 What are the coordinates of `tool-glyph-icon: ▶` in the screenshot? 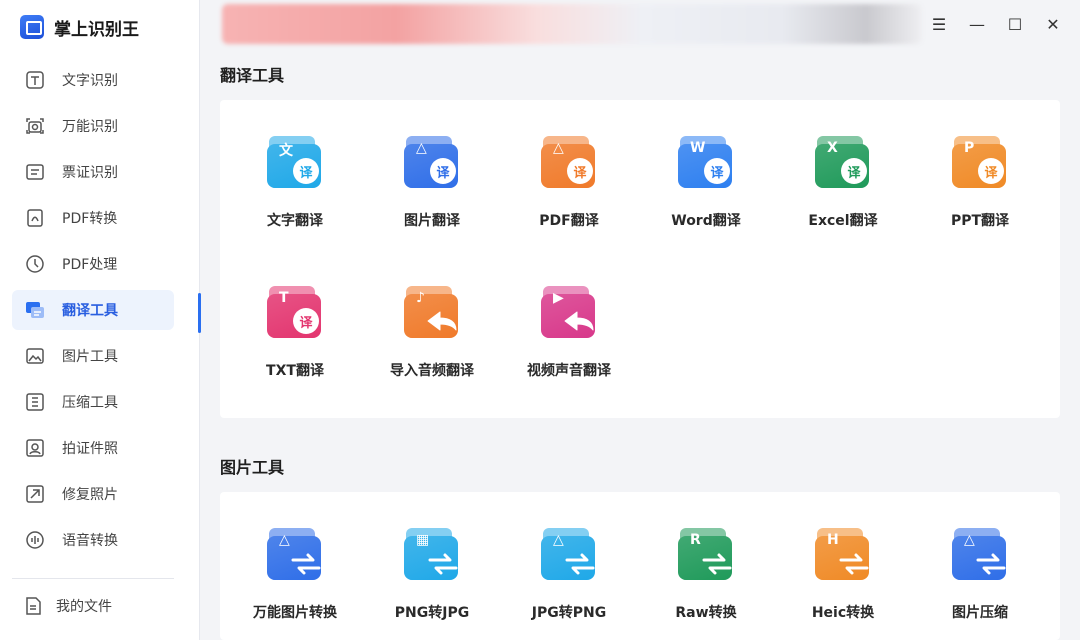 It's located at (558, 298).